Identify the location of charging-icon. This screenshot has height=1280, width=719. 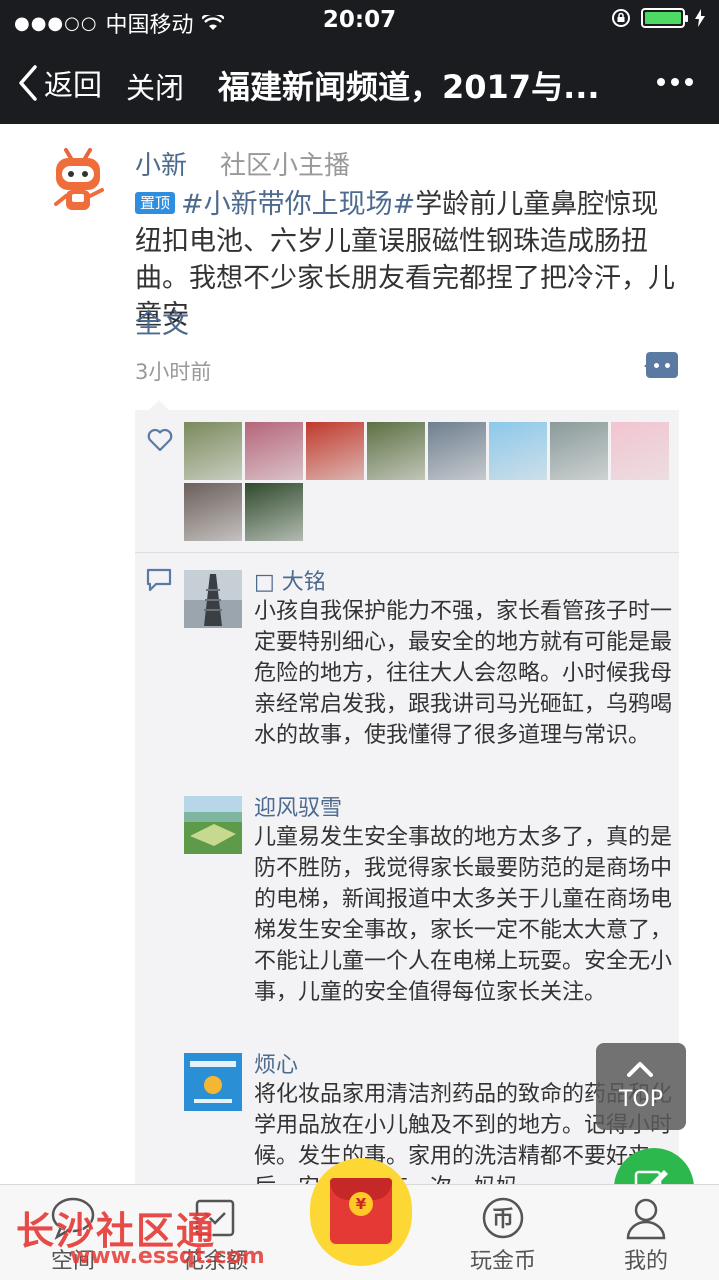
(700, 18).